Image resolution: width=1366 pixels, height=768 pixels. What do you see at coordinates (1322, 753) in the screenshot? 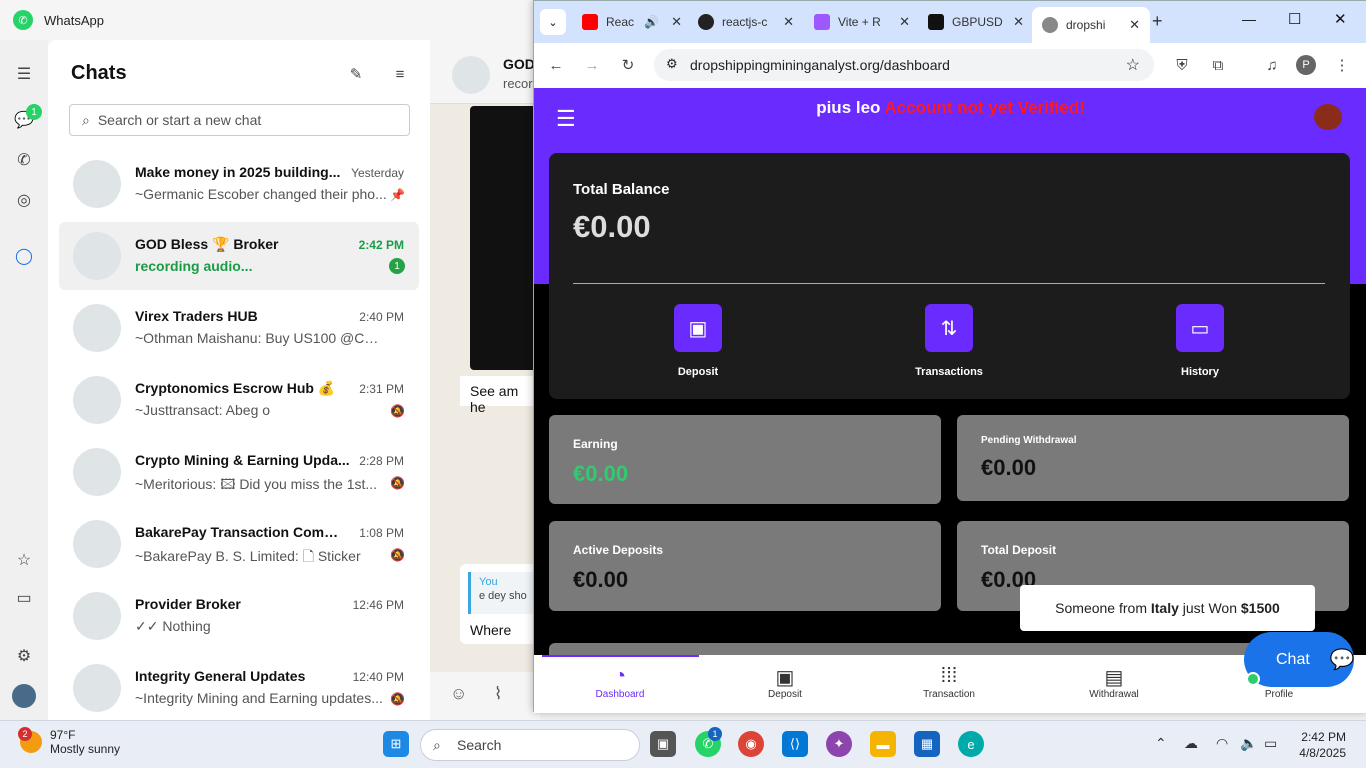
I see `clock-date: 4/8/2025` at bounding box center [1322, 753].